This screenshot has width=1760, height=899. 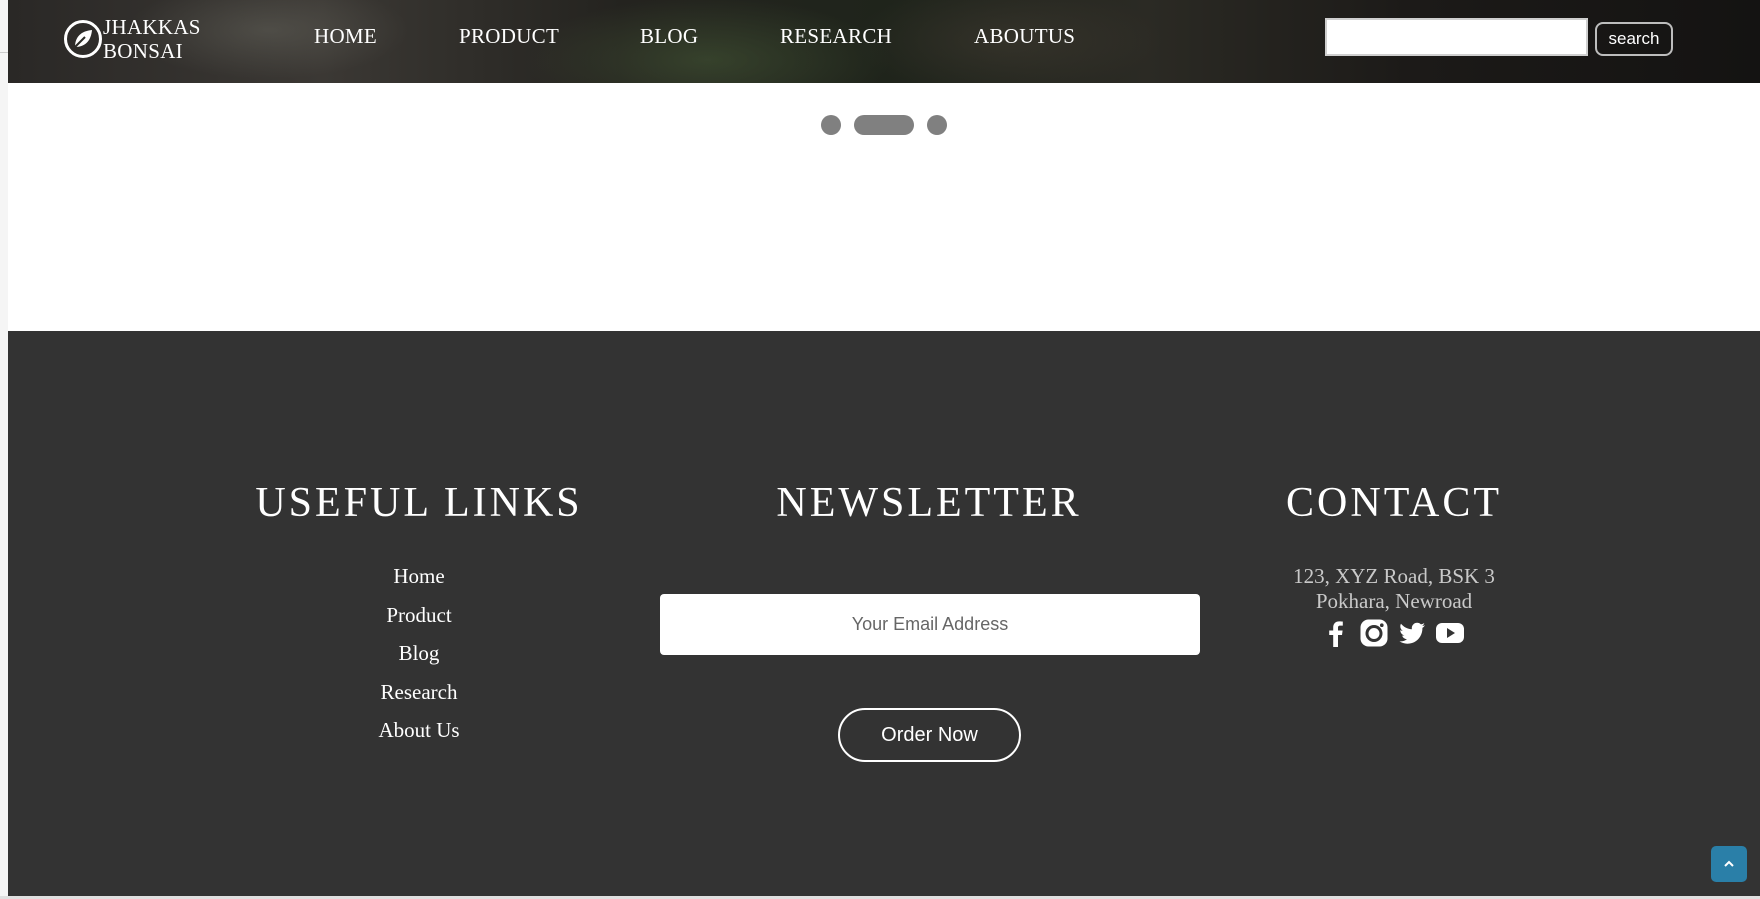 What do you see at coordinates (1374, 633) in the screenshot?
I see `instagram-icon` at bounding box center [1374, 633].